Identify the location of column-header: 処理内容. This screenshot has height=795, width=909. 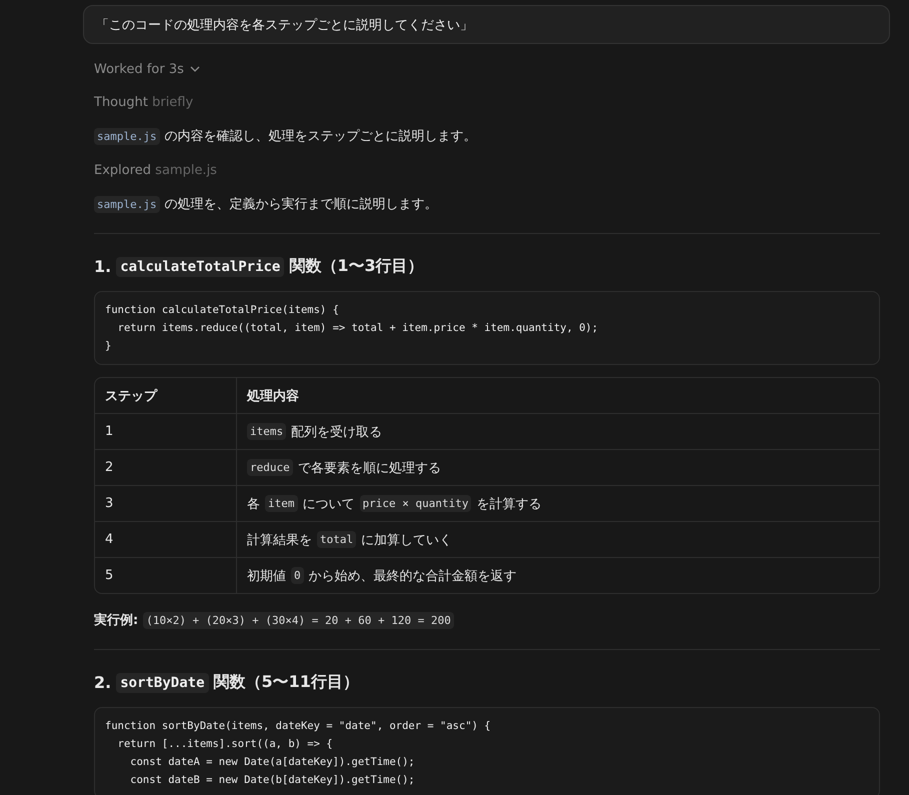
(273, 396).